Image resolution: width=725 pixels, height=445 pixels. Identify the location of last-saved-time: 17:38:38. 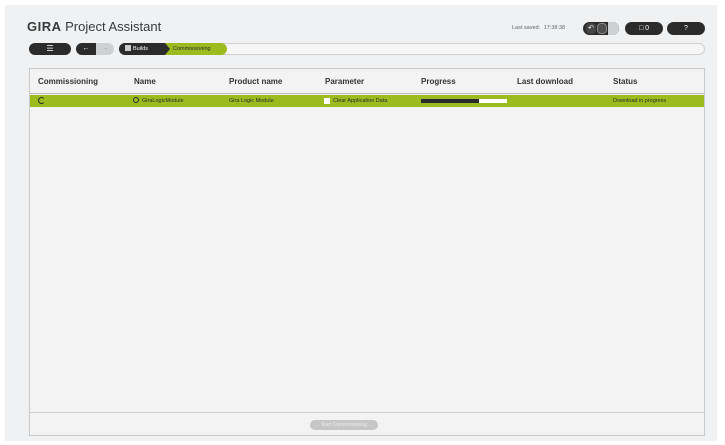
(554, 28).